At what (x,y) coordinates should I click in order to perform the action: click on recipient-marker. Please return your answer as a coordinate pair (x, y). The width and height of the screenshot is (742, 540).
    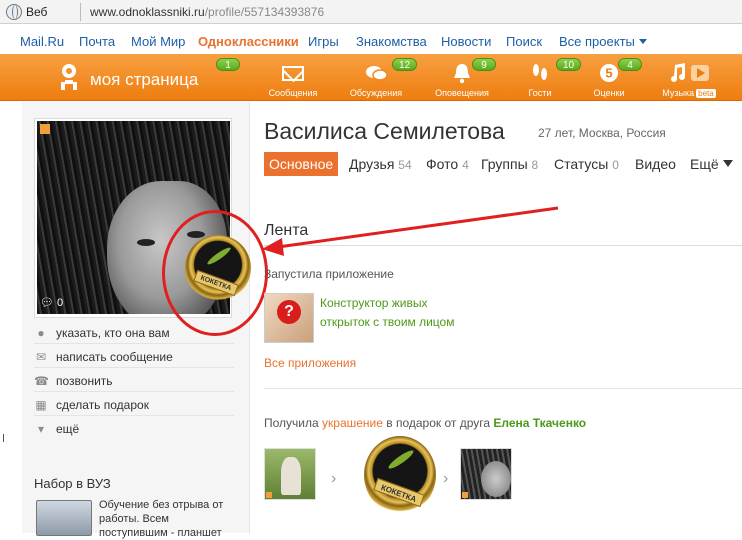
    Looking at the image, I should click on (465, 495).